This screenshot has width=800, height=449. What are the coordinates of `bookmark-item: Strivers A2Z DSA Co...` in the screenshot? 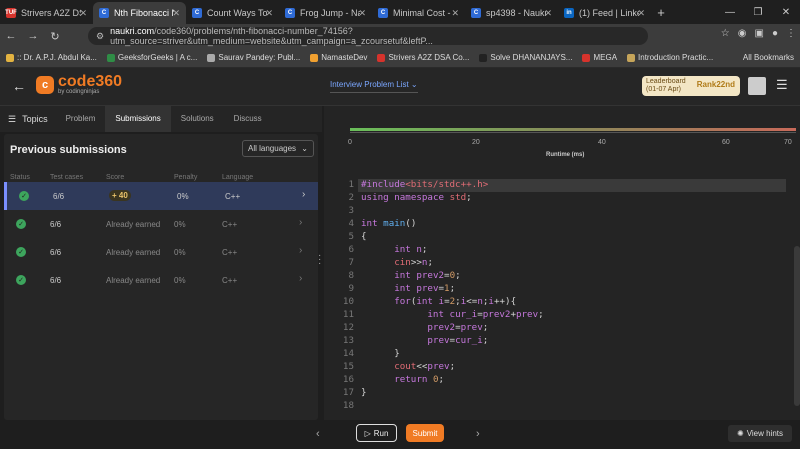 It's located at (423, 57).